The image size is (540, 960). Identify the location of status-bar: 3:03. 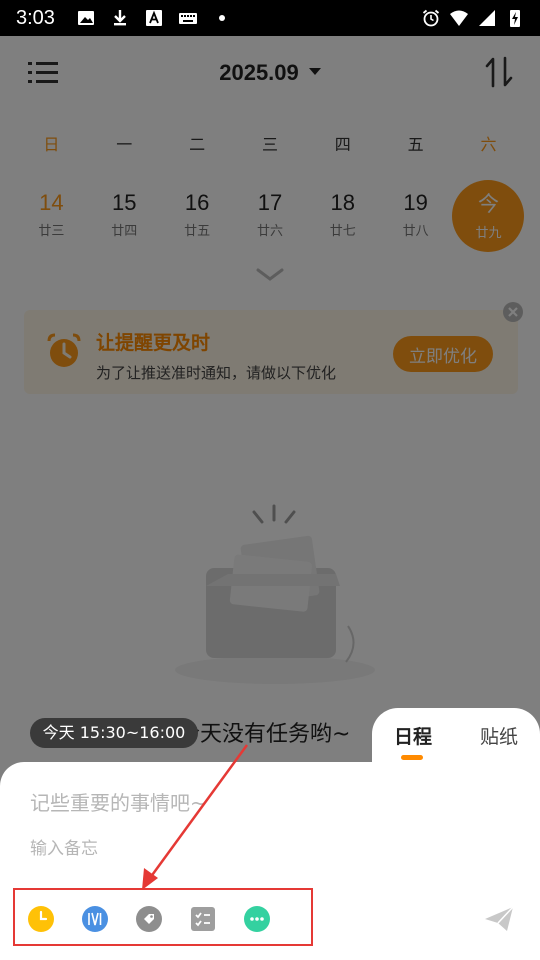
(270, 18).